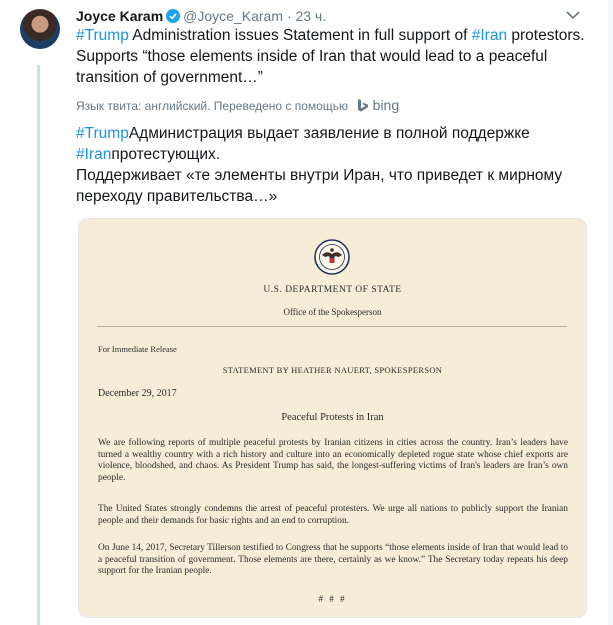 This screenshot has height=625, width=613. I want to click on department-name: U.S. DEPARTMENT OF STATE, so click(332, 290).